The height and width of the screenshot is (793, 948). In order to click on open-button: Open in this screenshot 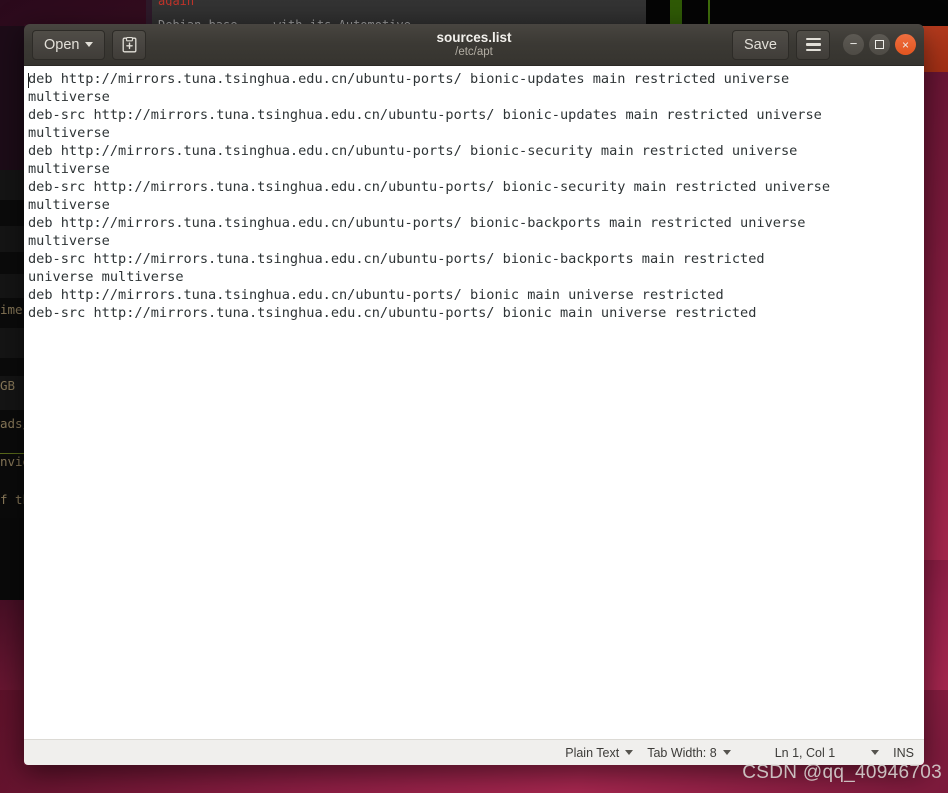, I will do `click(69, 44)`.